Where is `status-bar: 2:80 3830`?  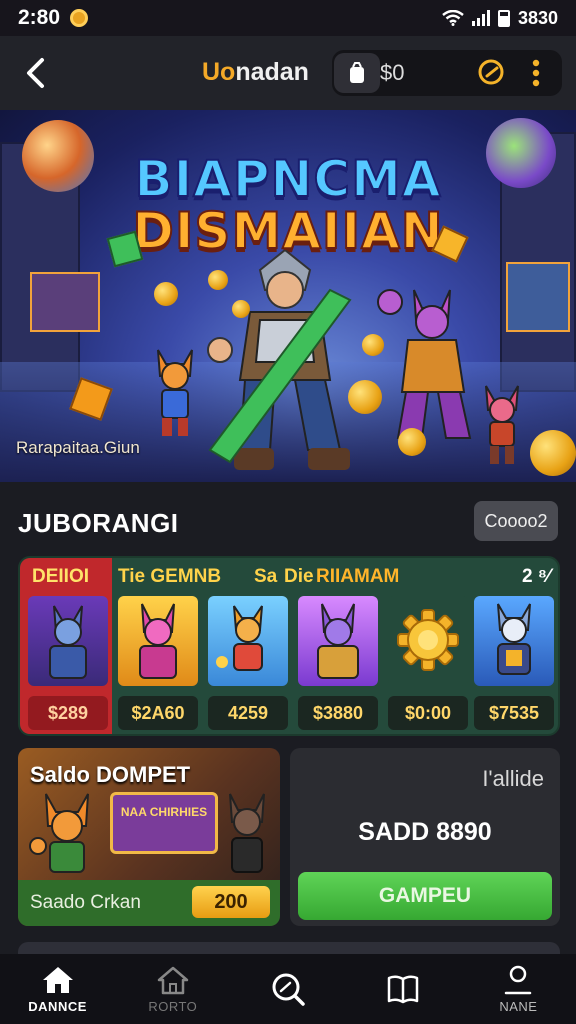
status-bar: 2:80 3830 is located at coordinates (288, 18).